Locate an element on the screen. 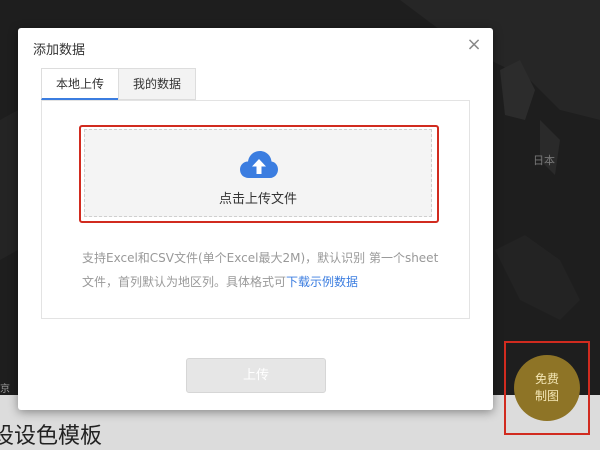 The image size is (600, 450). free-badge-line1: 免费 is located at coordinates (546, 379).